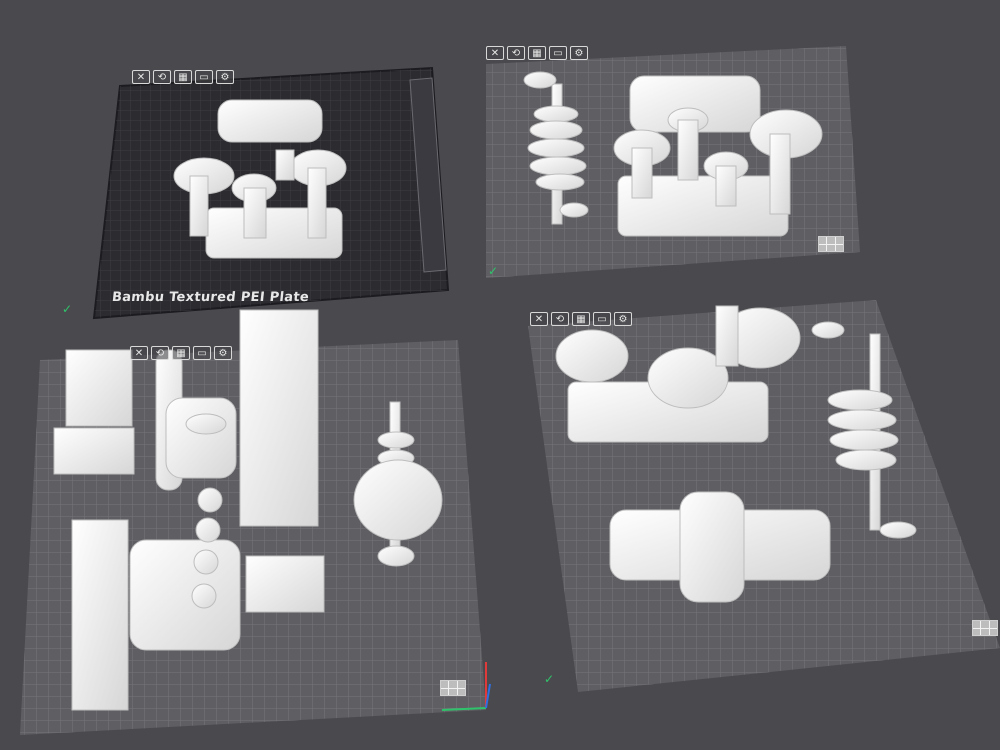  What do you see at coordinates (493, 271) in the screenshot?
I see `plate-2-check-icon: ✓` at bounding box center [493, 271].